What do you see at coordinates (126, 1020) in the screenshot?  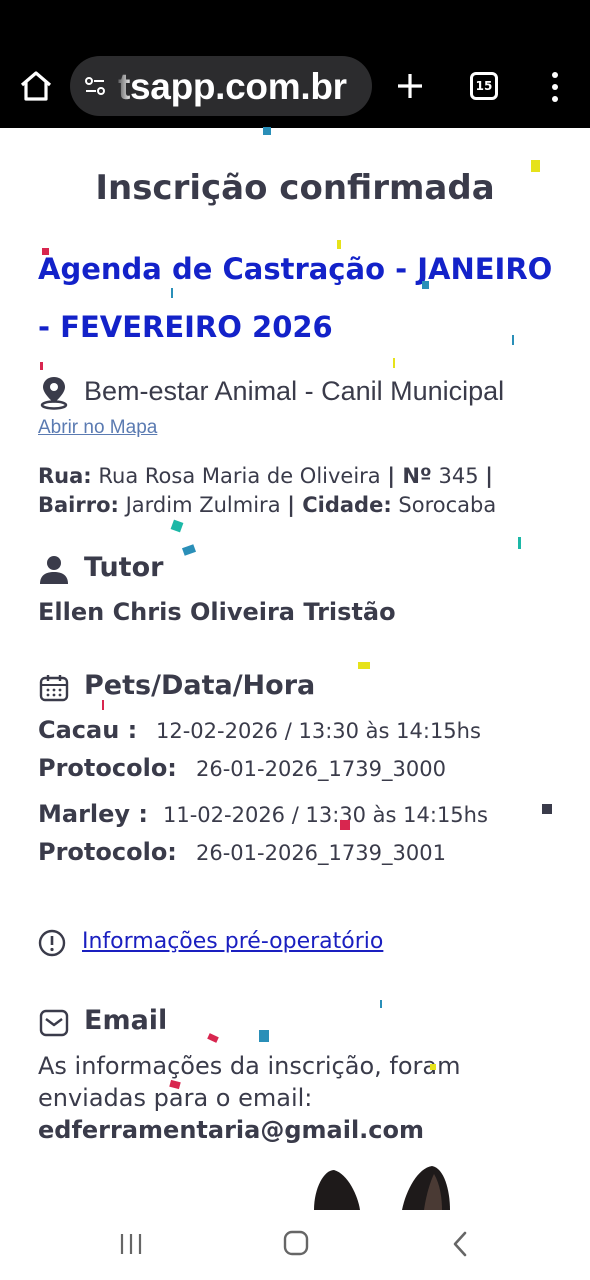 I see `email-heading-label: Email` at bounding box center [126, 1020].